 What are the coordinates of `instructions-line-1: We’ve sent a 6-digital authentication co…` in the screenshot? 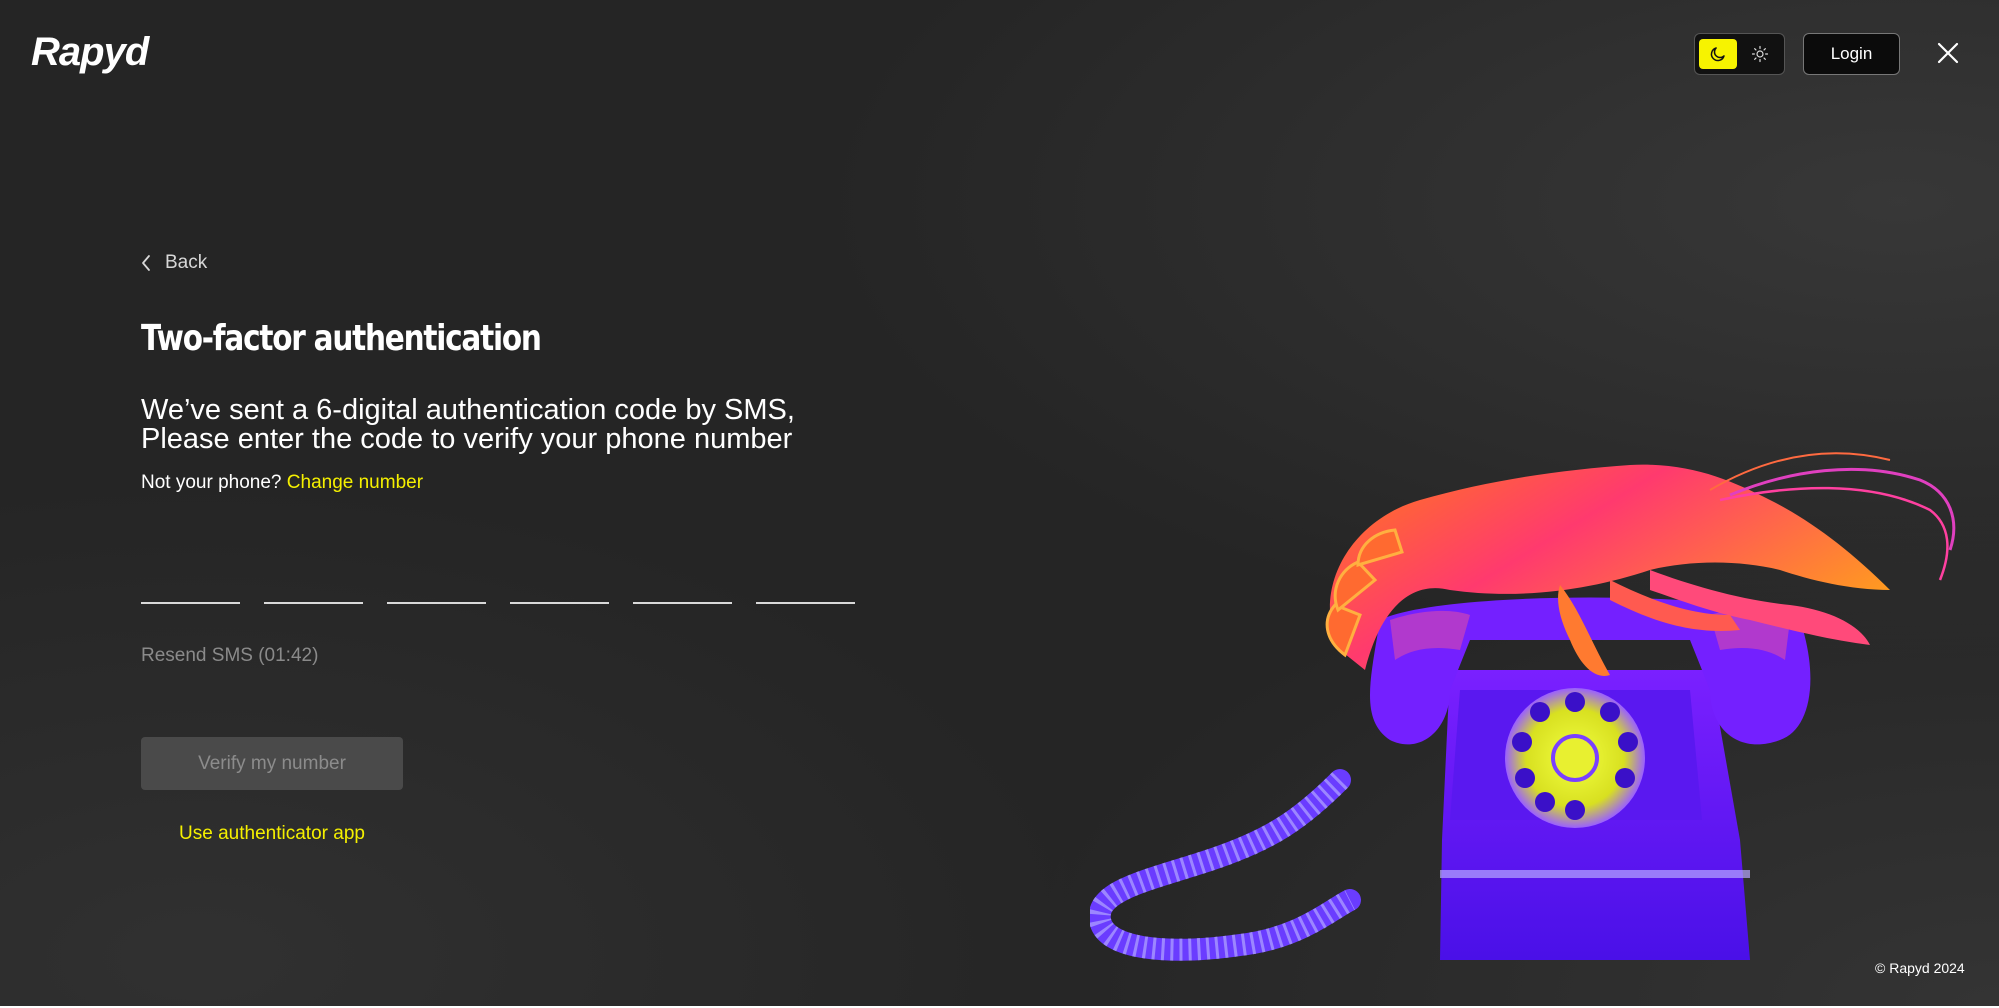 It's located at (468, 410).